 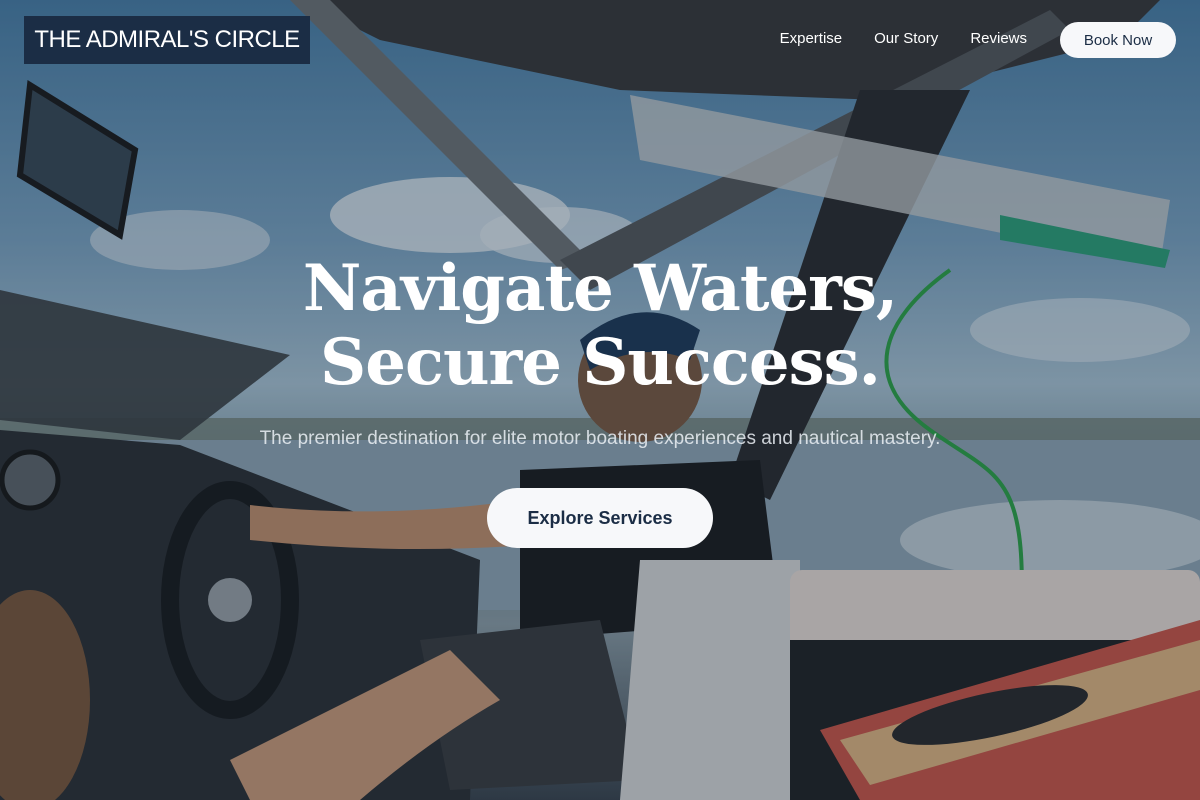 I want to click on hero-headline-line1: Navigate Waters,, so click(x=600, y=288).